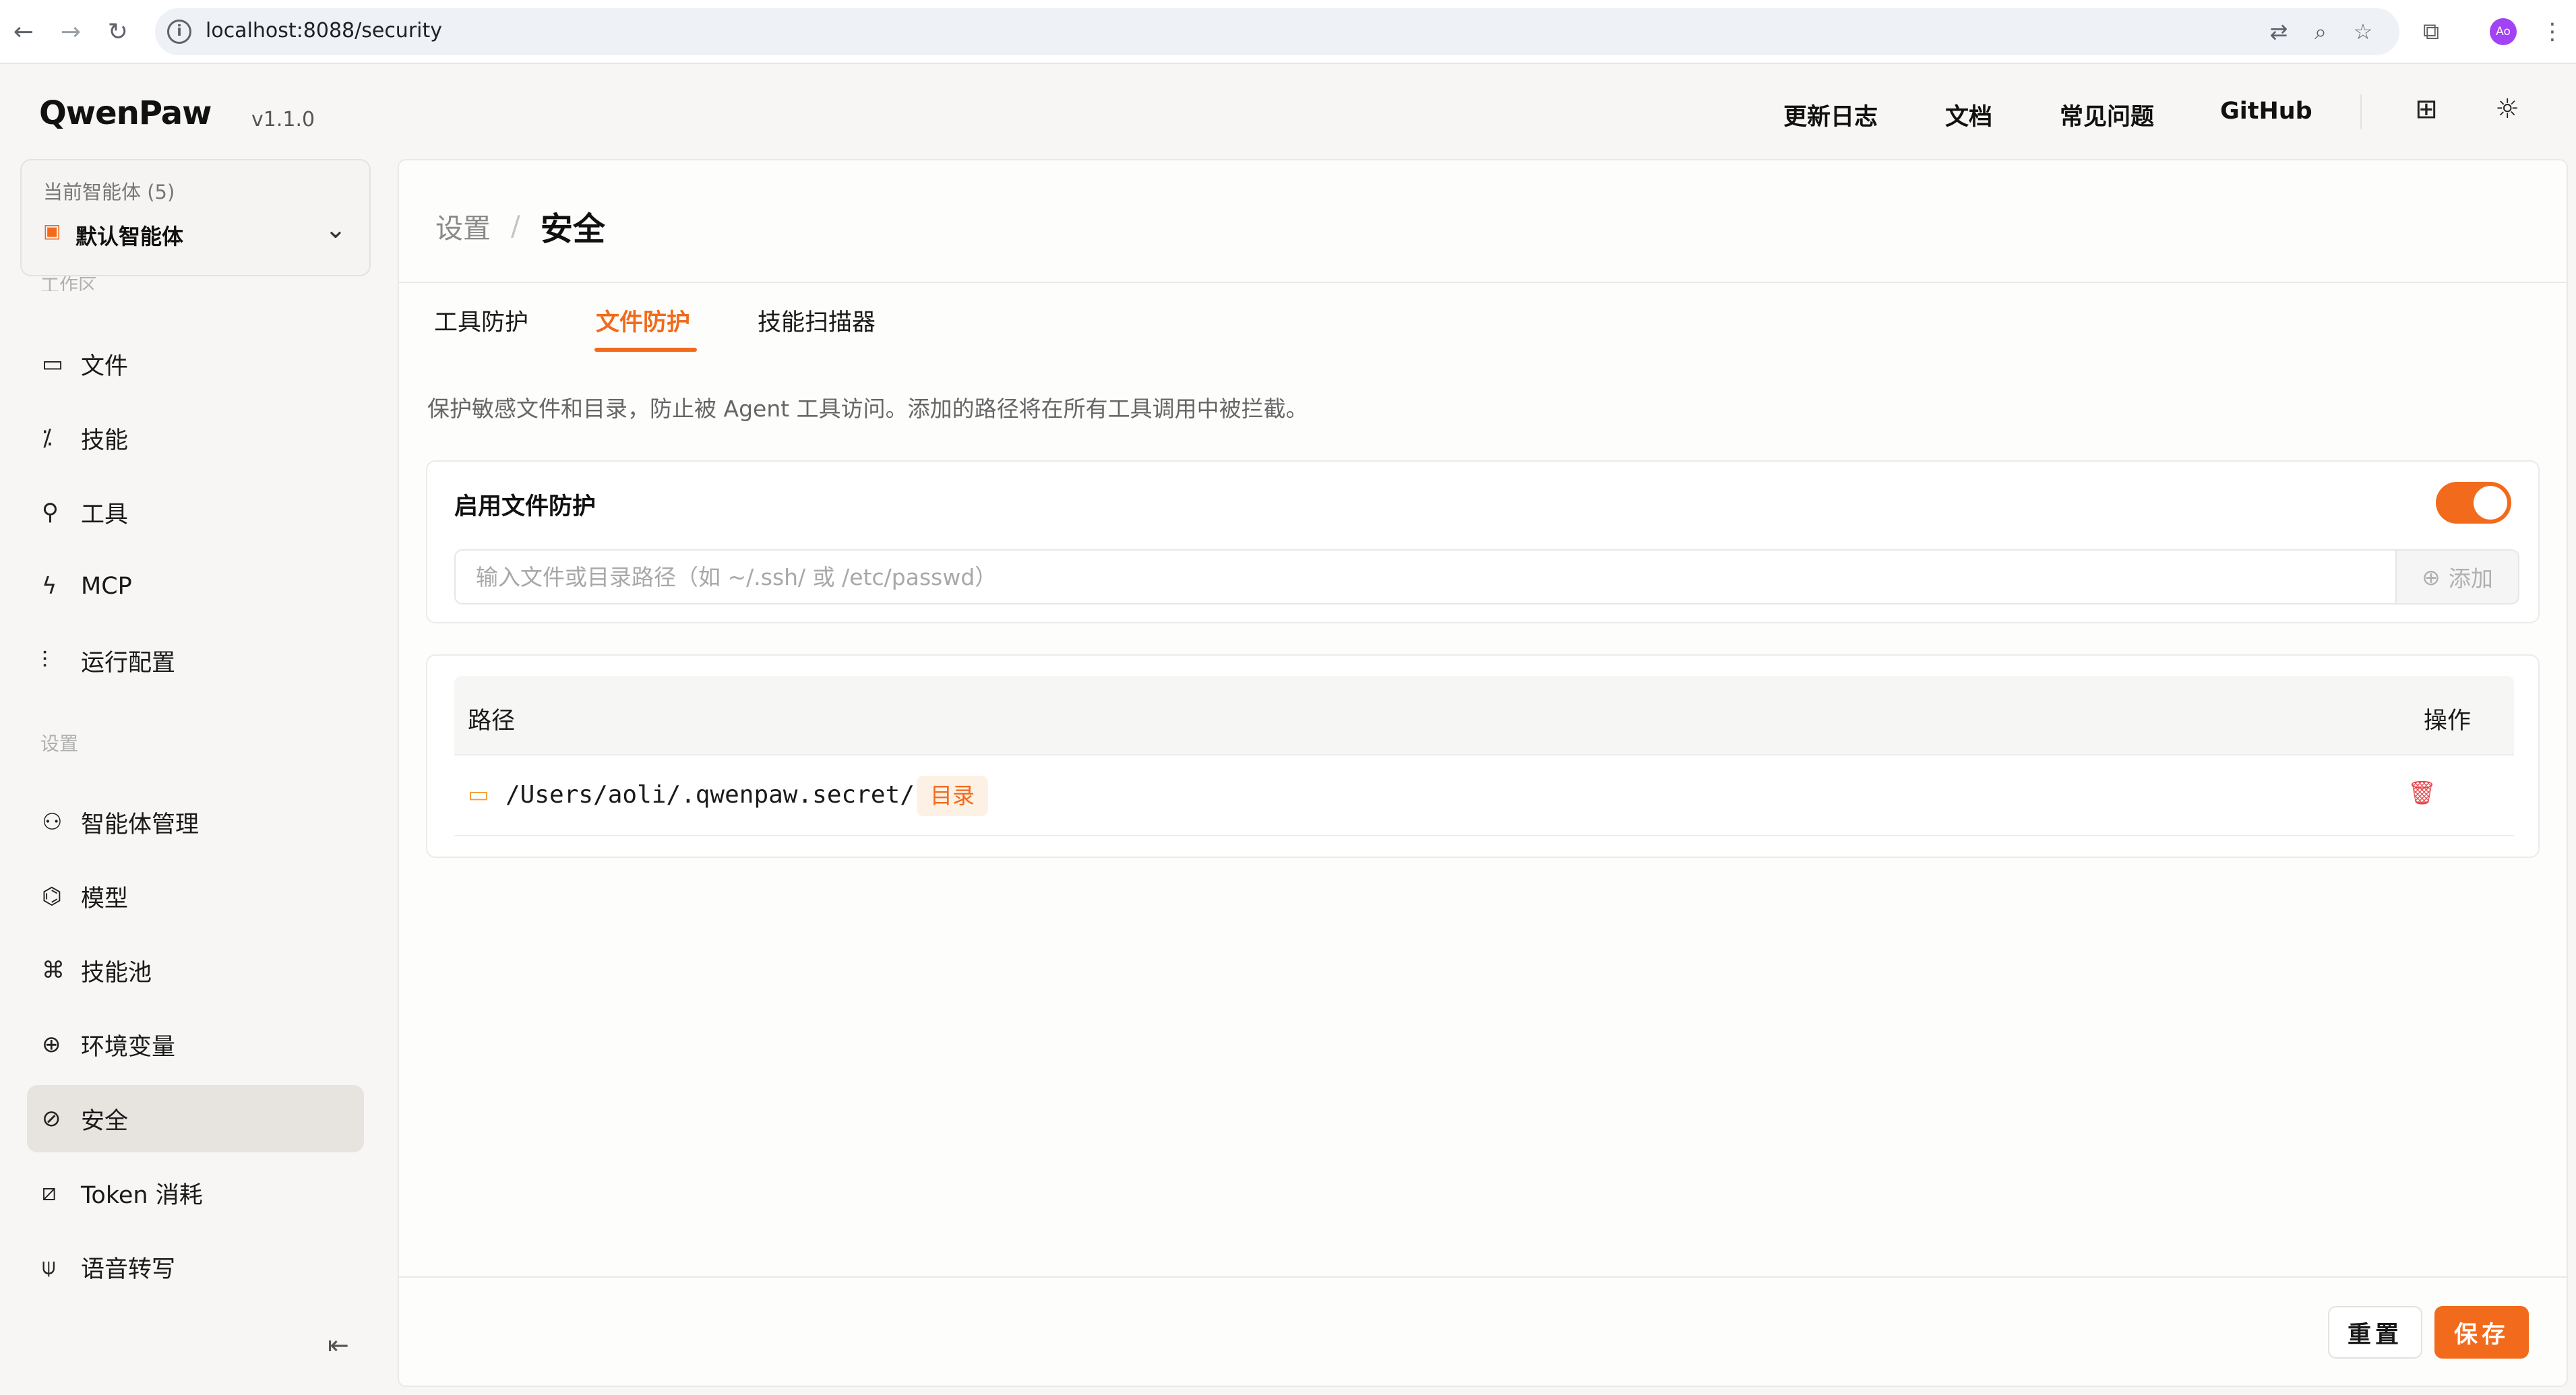 This screenshot has height=1395, width=2576. I want to click on profile-avatar: Ao, so click(2504, 31).